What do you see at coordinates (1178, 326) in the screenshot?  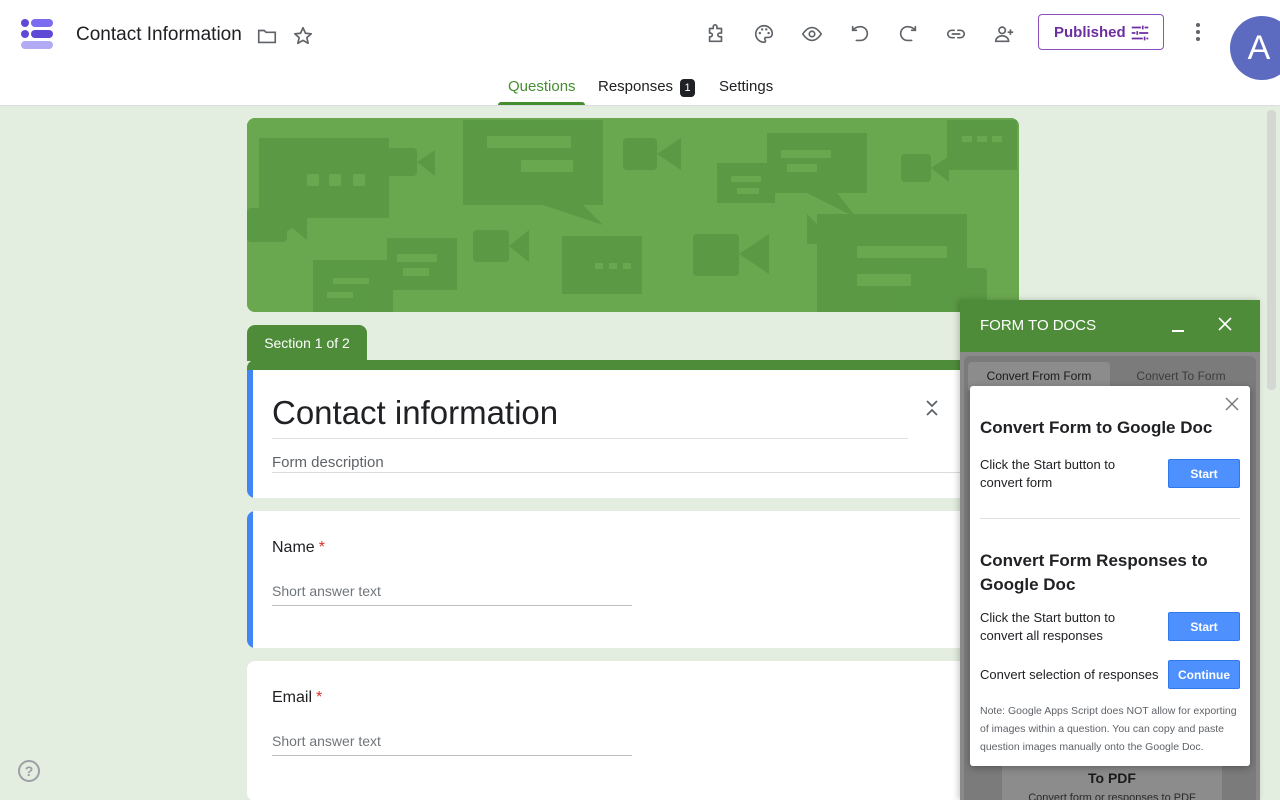 I see `minimize-icon` at bounding box center [1178, 326].